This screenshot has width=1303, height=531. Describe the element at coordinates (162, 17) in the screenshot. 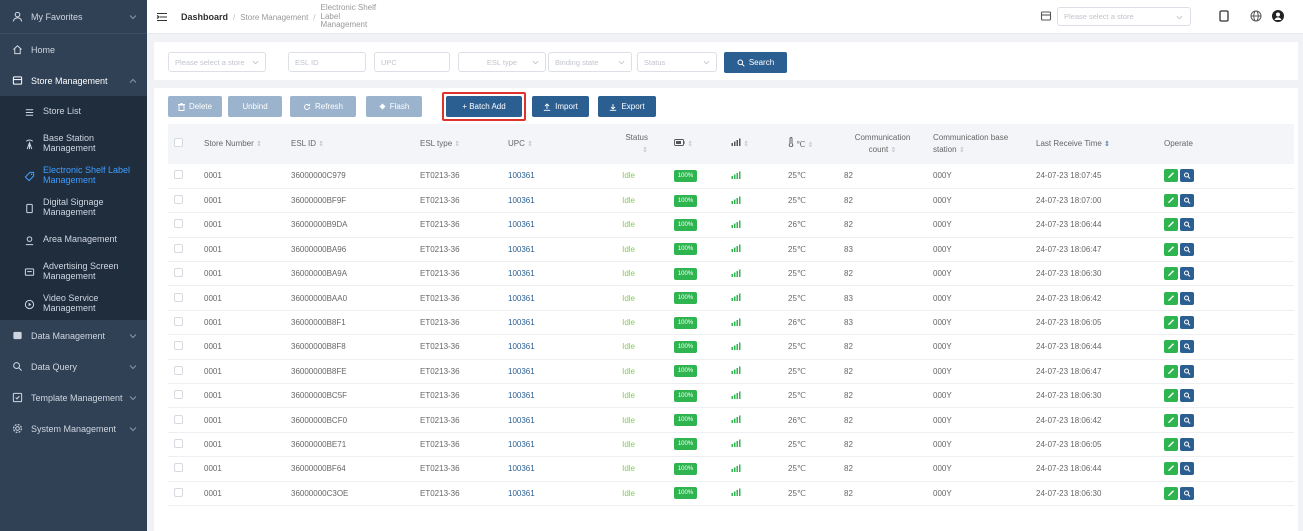

I see `menu-toggle-icon` at that location.